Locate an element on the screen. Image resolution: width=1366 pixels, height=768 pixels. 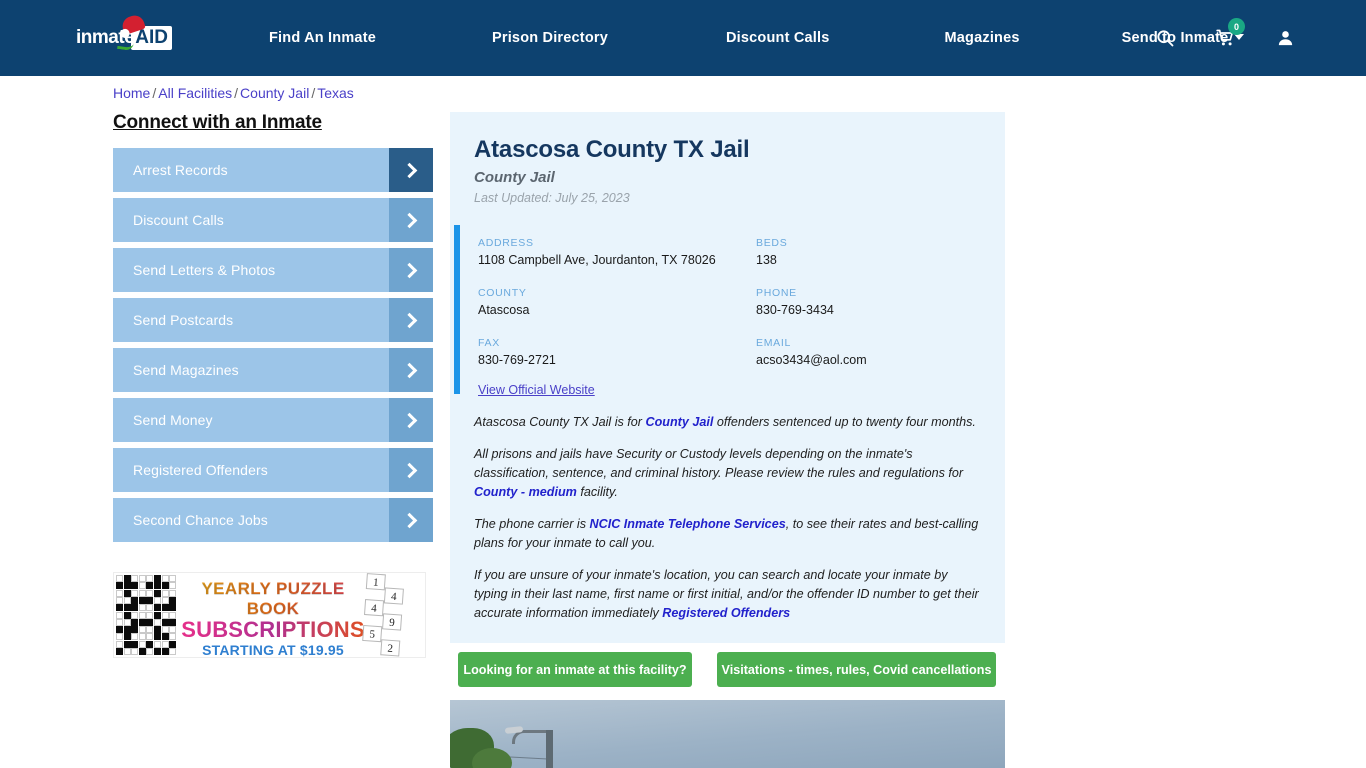
detail-label: FAX is located at coordinates (489, 343).